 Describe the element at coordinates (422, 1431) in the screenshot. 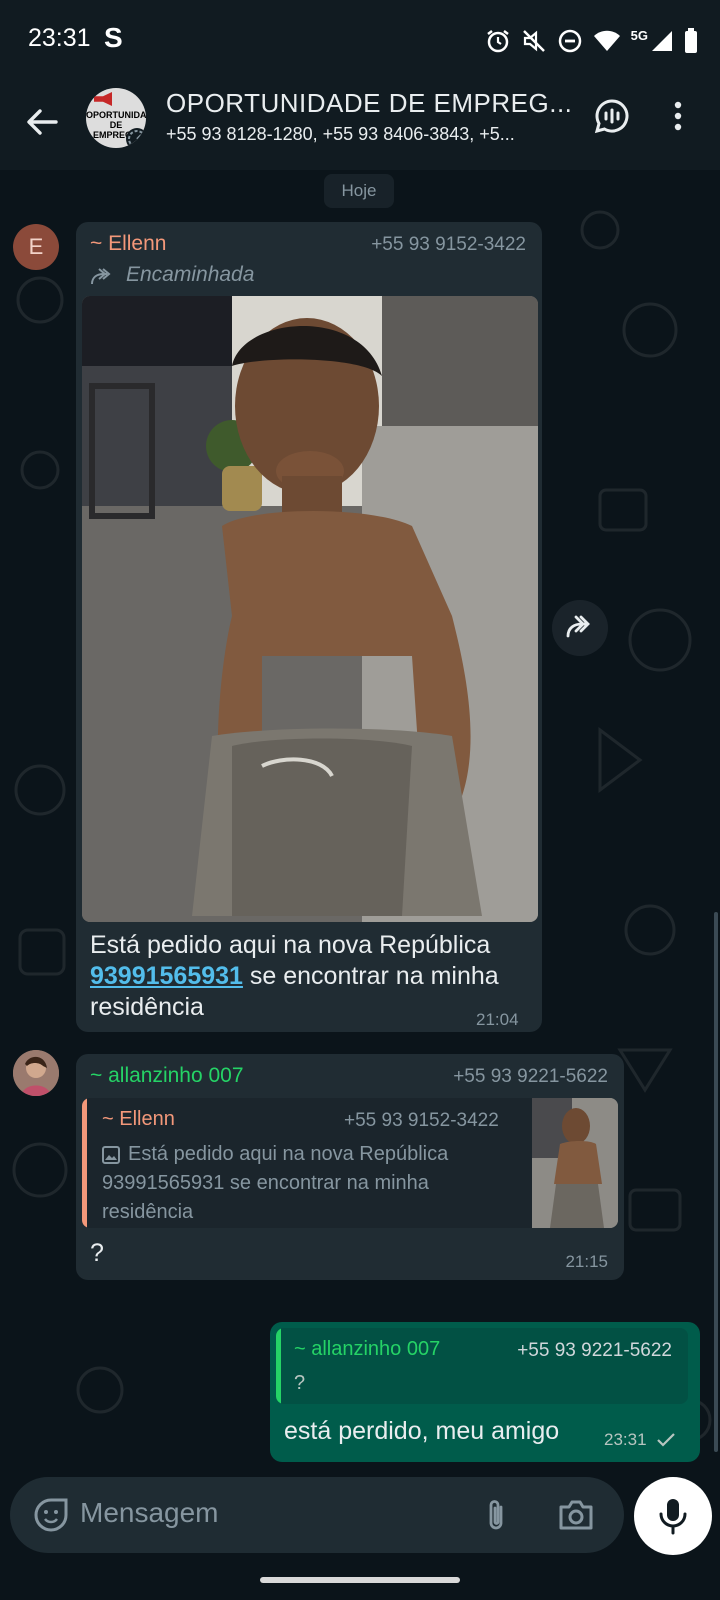

I see `message-text: está perdido, meu amigo` at that location.